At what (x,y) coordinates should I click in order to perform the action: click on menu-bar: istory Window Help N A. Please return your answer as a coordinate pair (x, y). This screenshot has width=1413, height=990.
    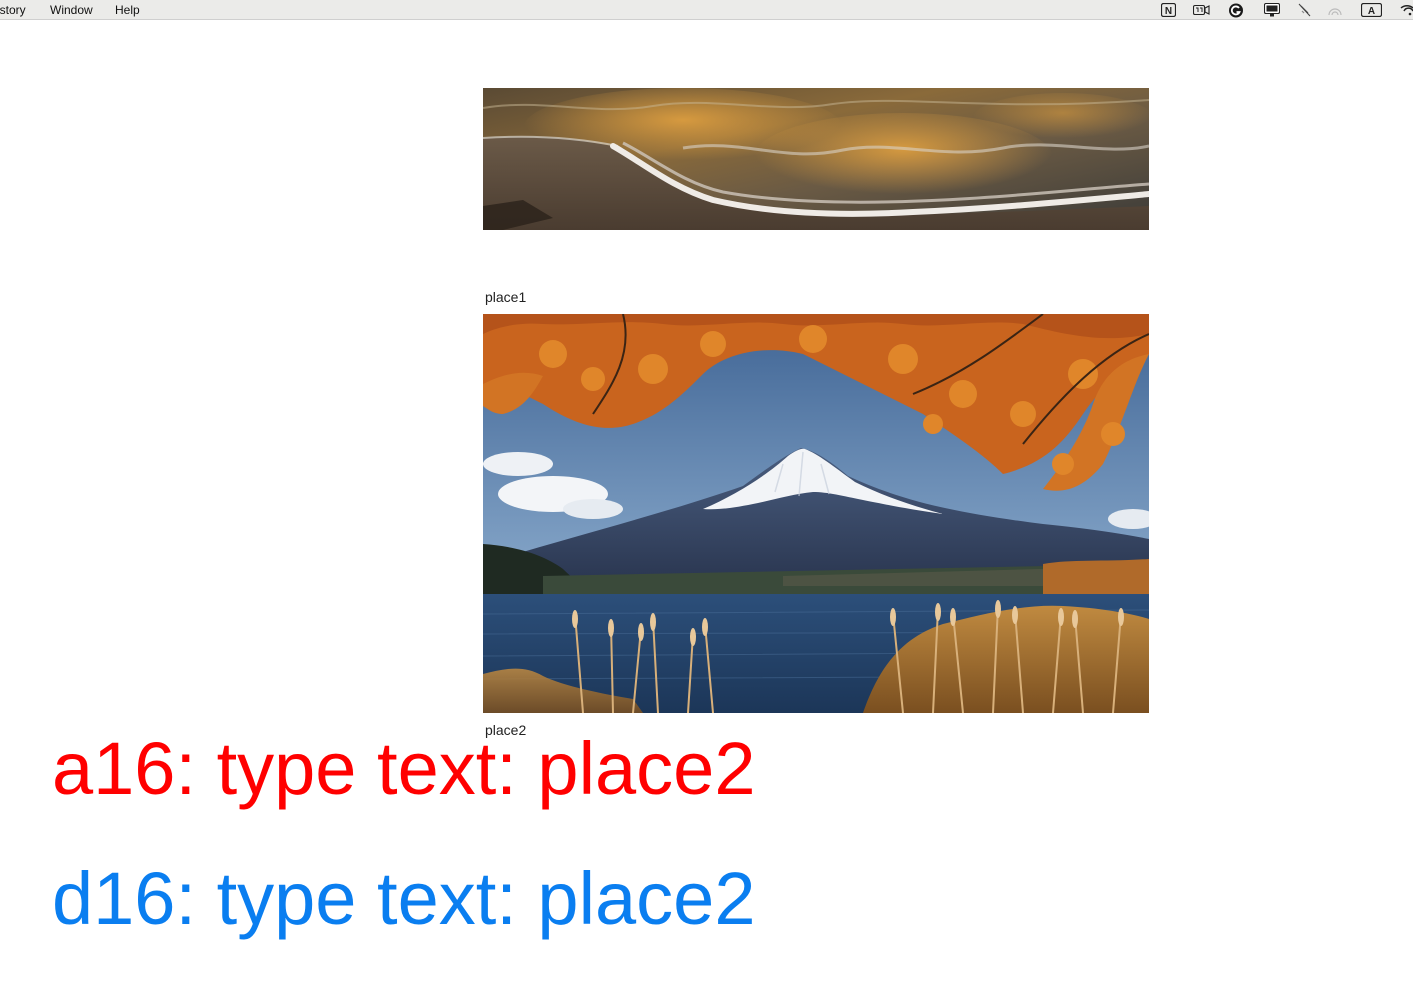
    Looking at the image, I should click on (706, 10).